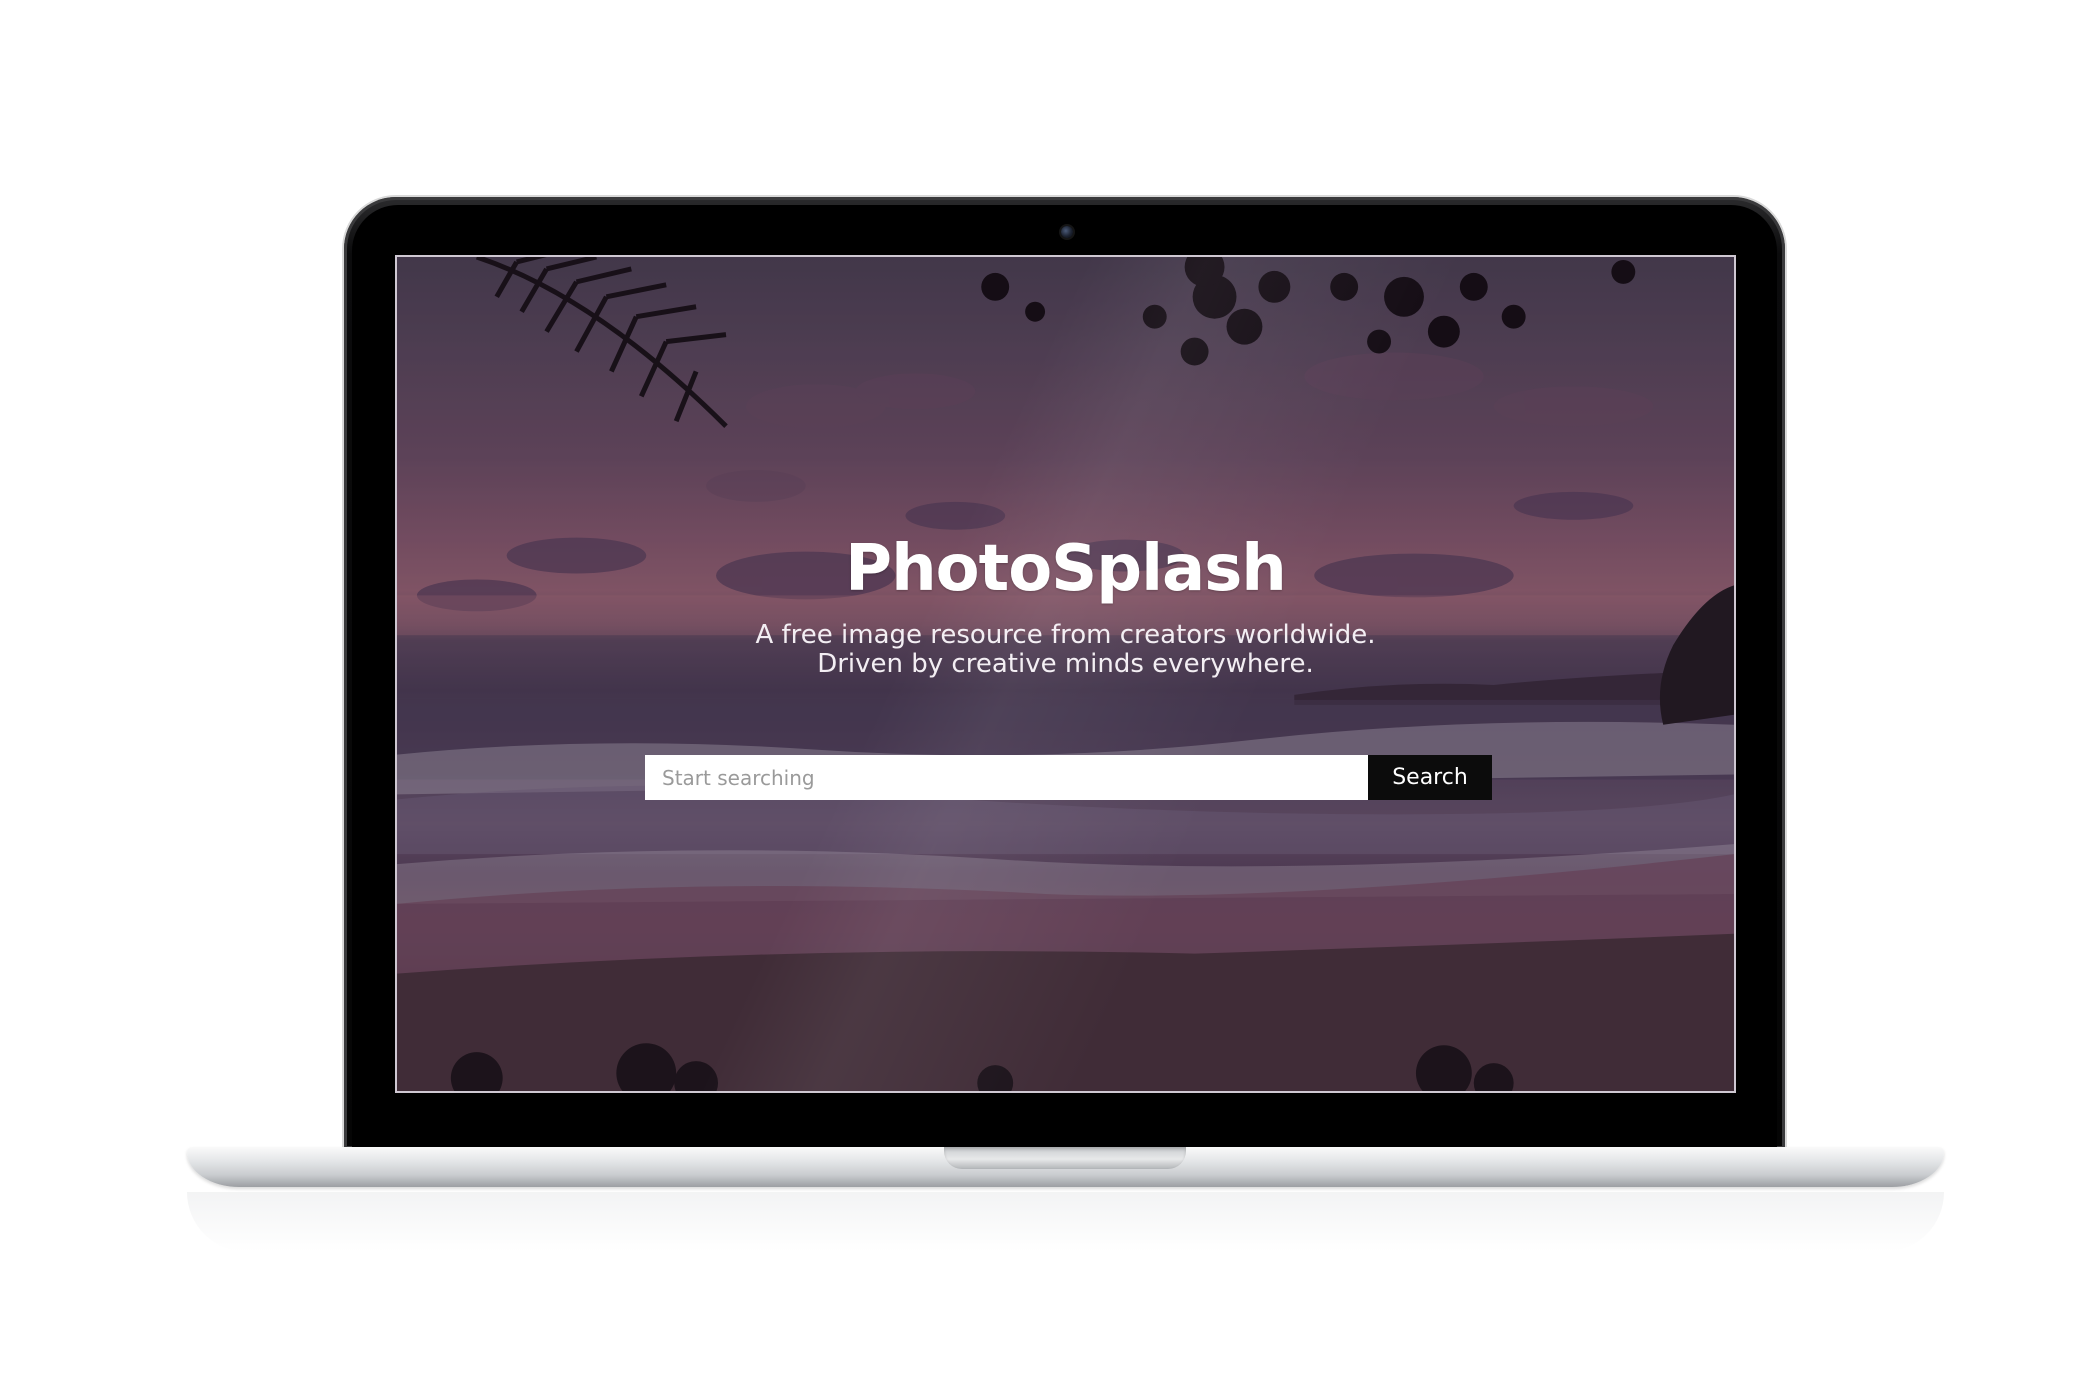  I want to click on base-reflection, so click(1065, 1222).